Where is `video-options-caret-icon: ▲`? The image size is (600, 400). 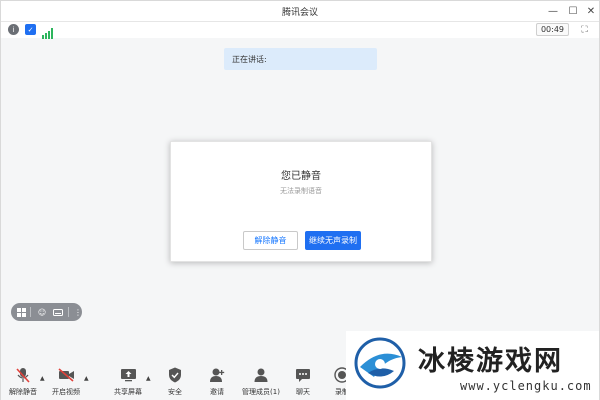 video-options-caret-icon: ▲ is located at coordinates (86, 378).